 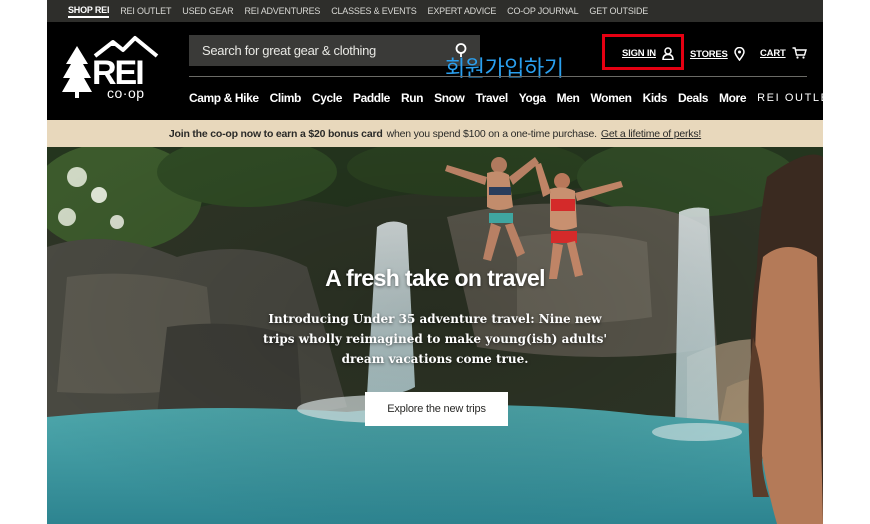 What do you see at coordinates (88, 11) in the screenshot?
I see `utility-link-shop-rei: SHOP REI` at bounding box center [88, 11].